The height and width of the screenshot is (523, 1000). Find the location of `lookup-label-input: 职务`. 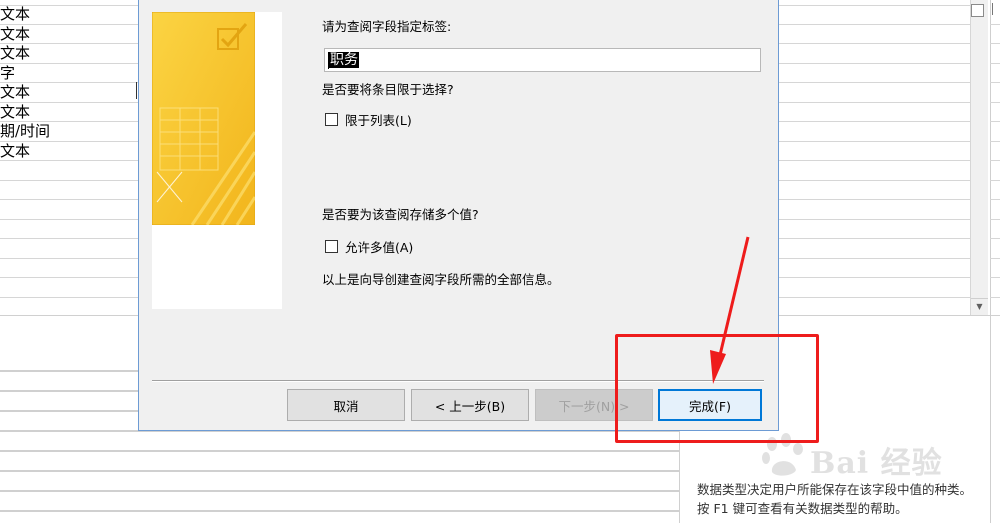

lookup-label-input: 职务 is located at coordinates (542, 60).